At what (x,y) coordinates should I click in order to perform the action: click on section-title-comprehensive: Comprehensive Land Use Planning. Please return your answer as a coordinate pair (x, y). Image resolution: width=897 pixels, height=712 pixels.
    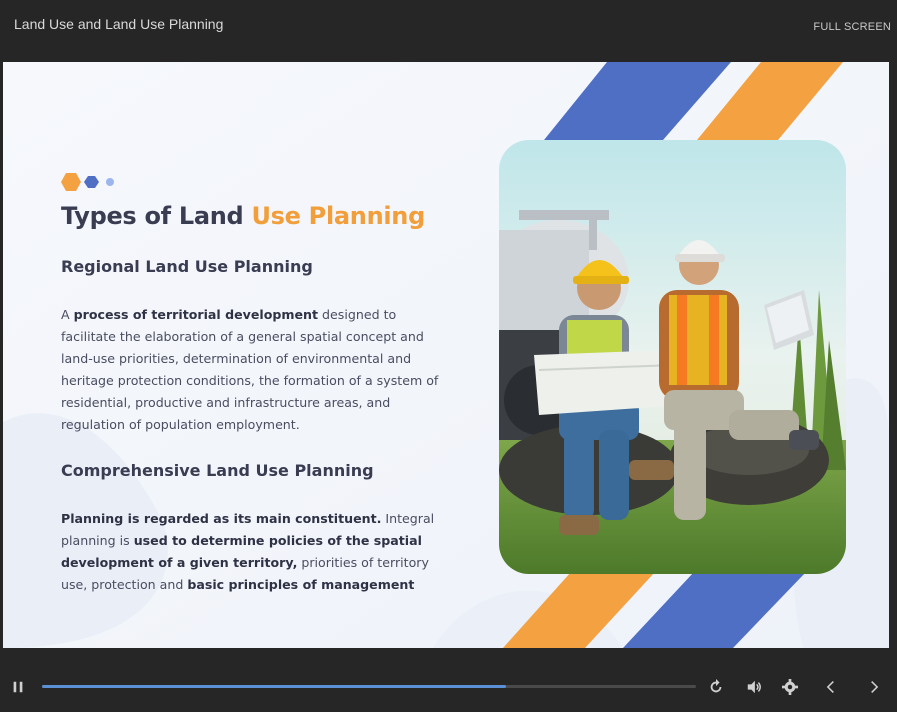
    Looking at the image, I should click on (217, 470).